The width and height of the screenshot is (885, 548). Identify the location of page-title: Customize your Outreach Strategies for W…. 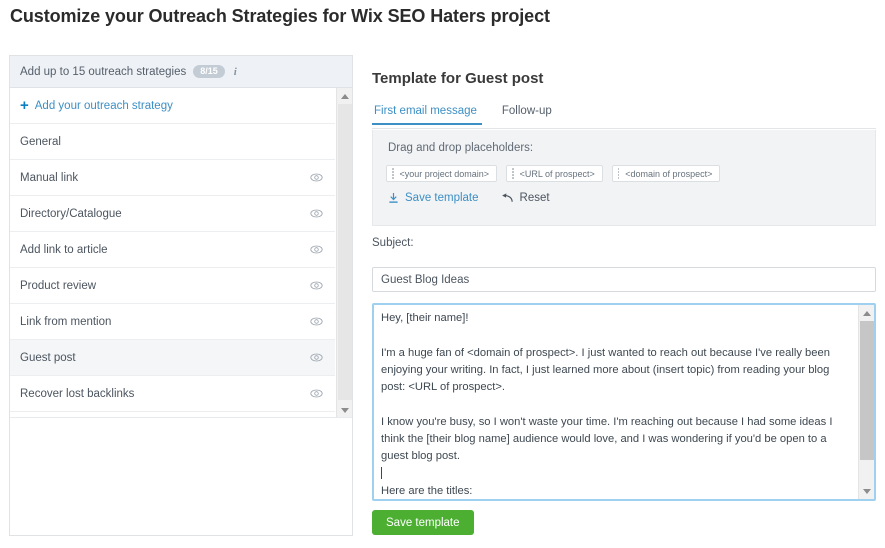
(280, 16).